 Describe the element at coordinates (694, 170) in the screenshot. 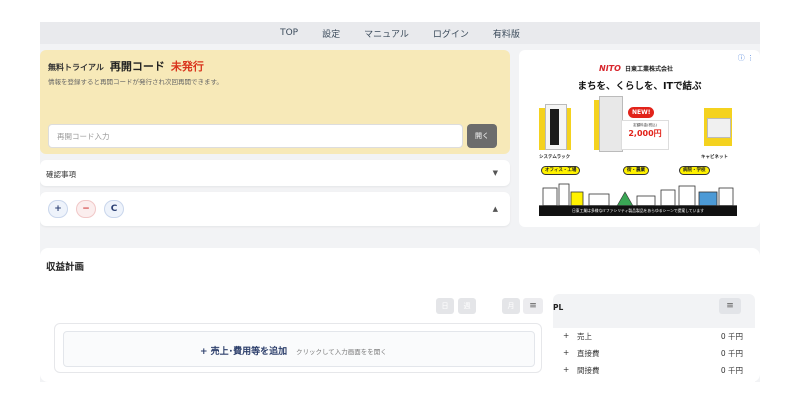

I see `tag-hospital-school: 病院・学校` at that location.